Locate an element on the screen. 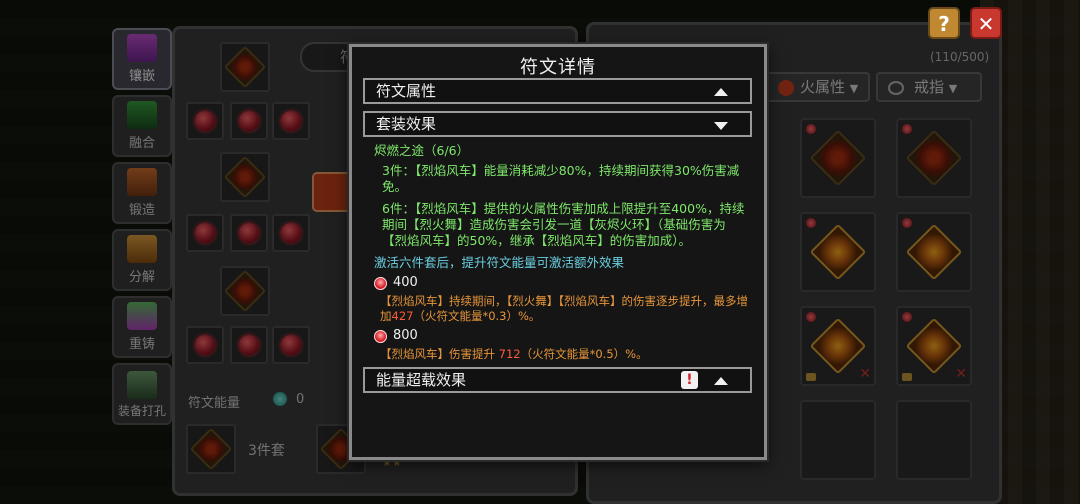 The width and height of the screenshot is (1080, 504). set-name: 烬燃之途（6/6） is located at coordinates (422, 150).